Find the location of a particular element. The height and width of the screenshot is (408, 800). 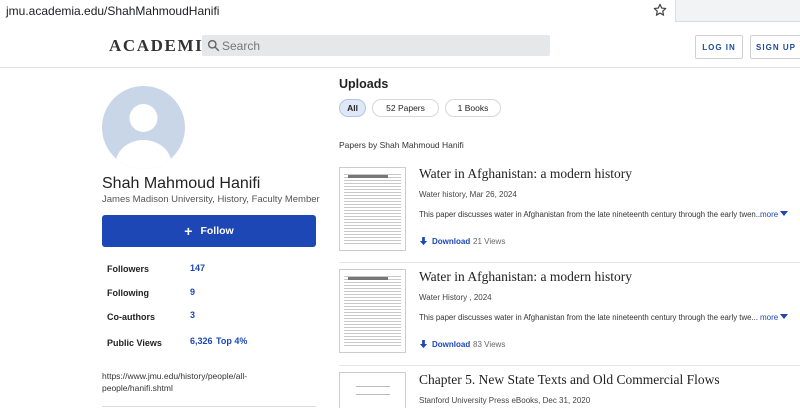

search-bar is located at coordinates (376, 45).